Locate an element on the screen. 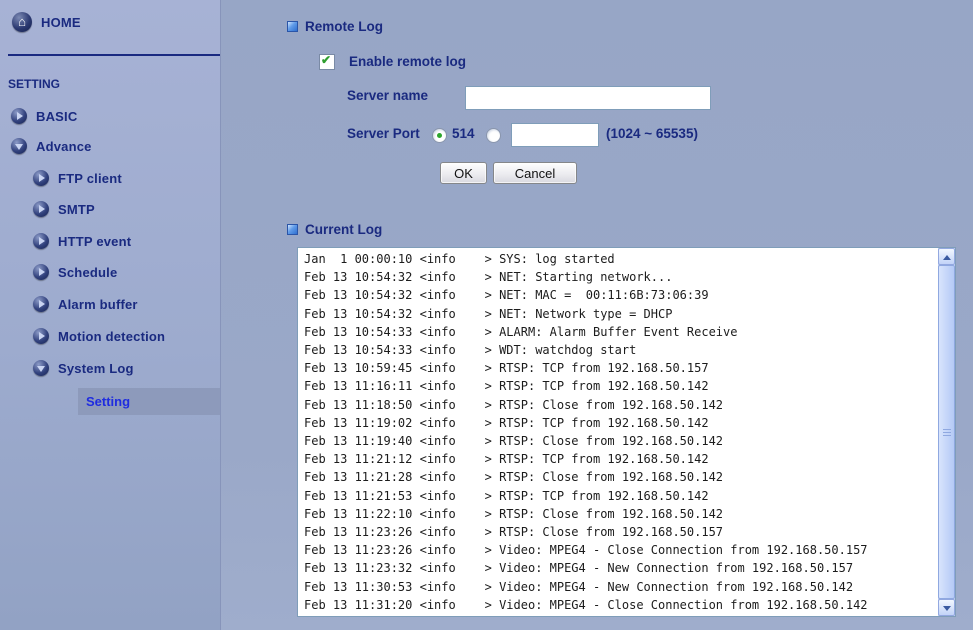 Image resolution: width=973 pixels, height=630 pixels. sidebar-item-home: ⌂ HOME is located at coordinates (46, 22).